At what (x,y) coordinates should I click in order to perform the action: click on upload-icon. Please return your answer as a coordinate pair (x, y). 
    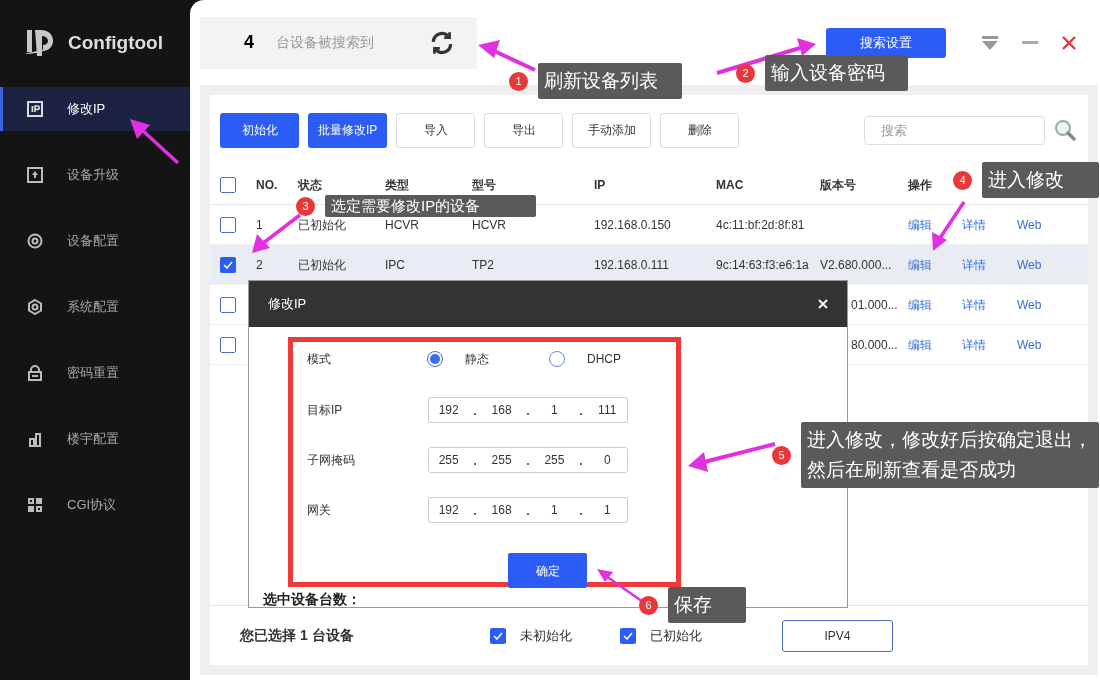
    Looking at the image, I should click on (35, 175).